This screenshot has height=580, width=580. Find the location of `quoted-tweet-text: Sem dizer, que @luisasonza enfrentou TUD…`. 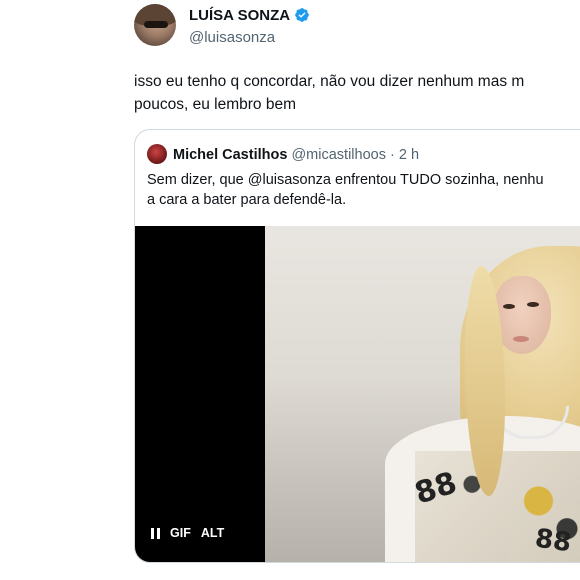

quoted-tweet-text: Sem dizer, que @luisasonza enfrentou TUD… is located at coordinates (345, 190).